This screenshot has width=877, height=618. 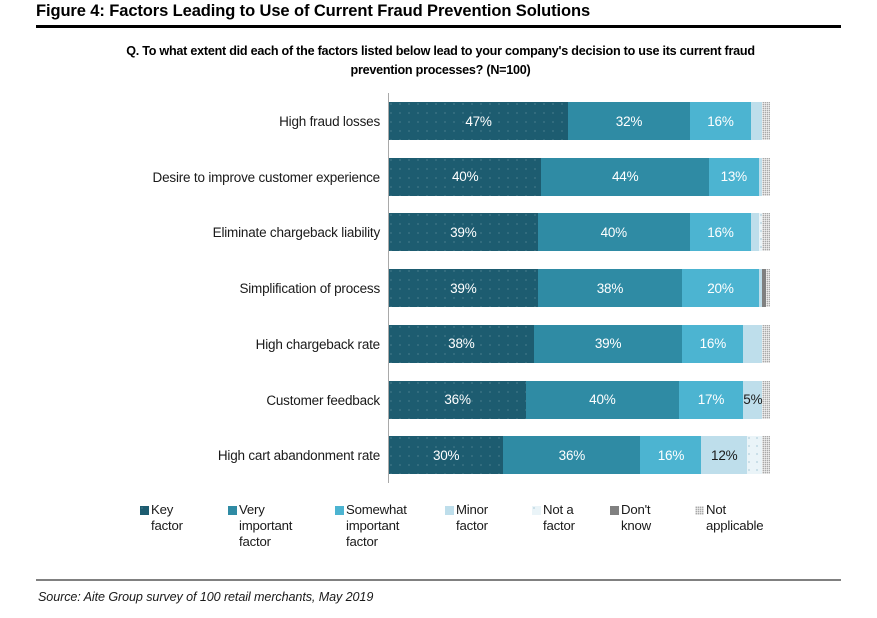 What do you see at coordinates (323, 400) in the screenshot?
I see `category-label: Customer feedback` at bounding box center [323, 400].